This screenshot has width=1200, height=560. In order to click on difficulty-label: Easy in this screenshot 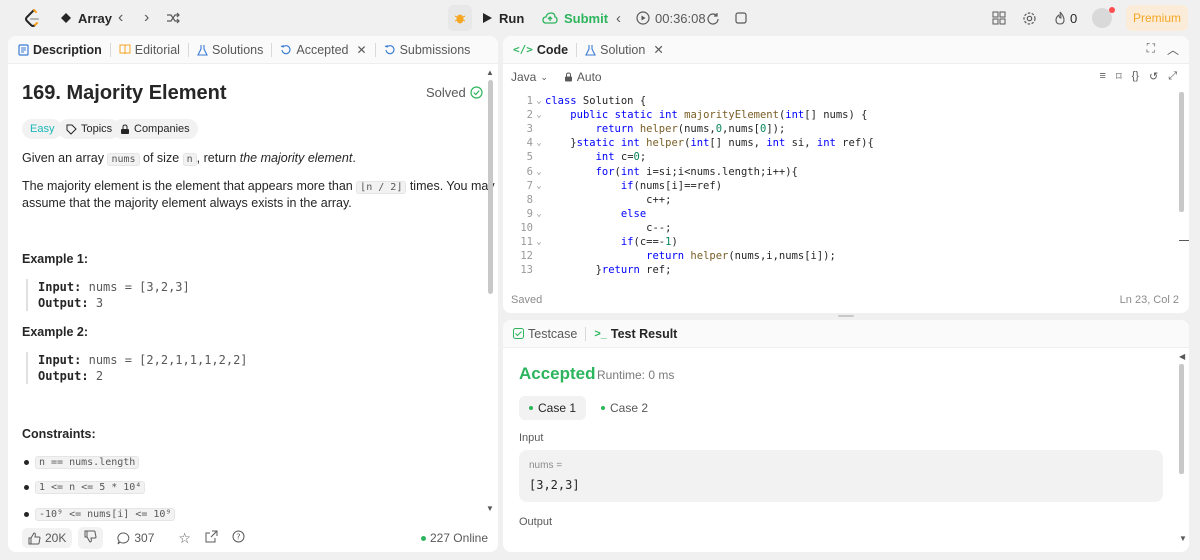, I will do `click(42, 129)`.